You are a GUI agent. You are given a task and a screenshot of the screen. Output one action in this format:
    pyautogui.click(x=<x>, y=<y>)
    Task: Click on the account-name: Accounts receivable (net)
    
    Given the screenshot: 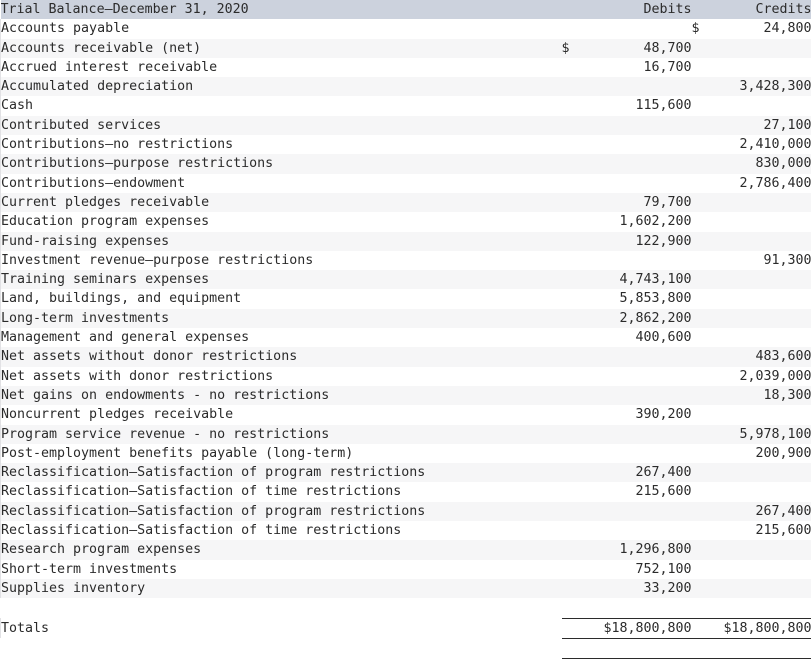 What is the action you would take?
    pyautogui.click(x=281, y=48)
    